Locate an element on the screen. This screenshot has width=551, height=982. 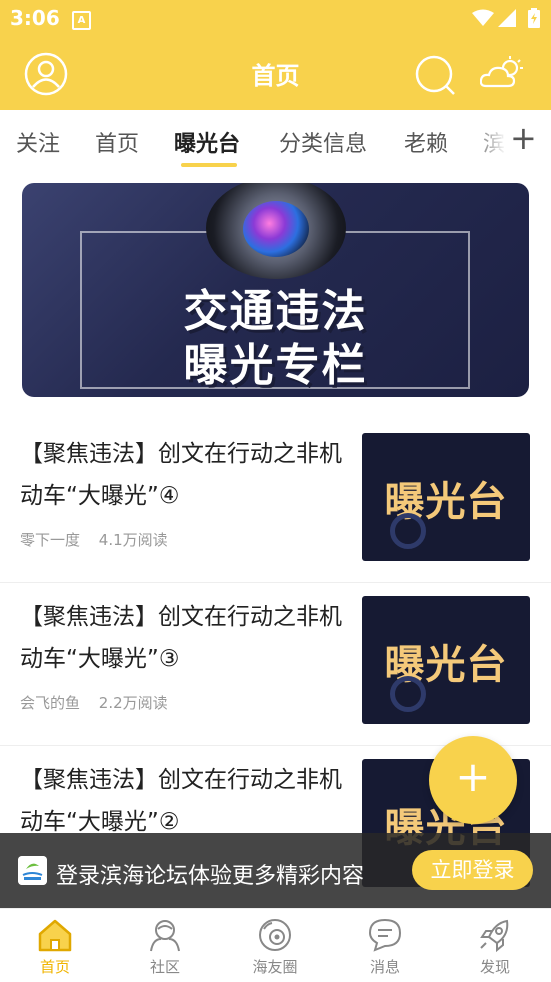
nav-label: 社区 is located at coordinates (164, 967).